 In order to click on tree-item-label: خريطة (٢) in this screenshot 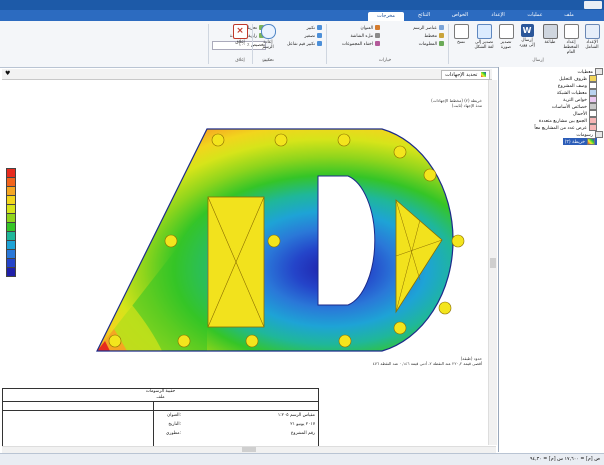, I will do `click(574, 142)`.